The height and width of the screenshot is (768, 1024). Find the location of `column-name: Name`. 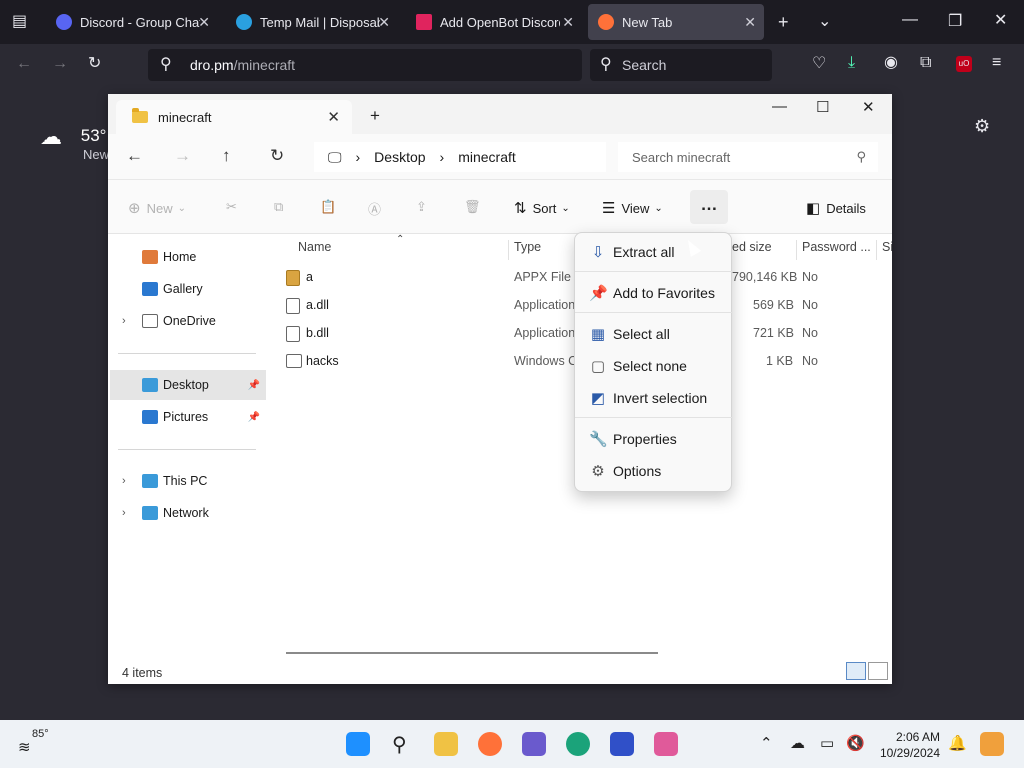

column-name: Name is located at coordinates (314, 247).